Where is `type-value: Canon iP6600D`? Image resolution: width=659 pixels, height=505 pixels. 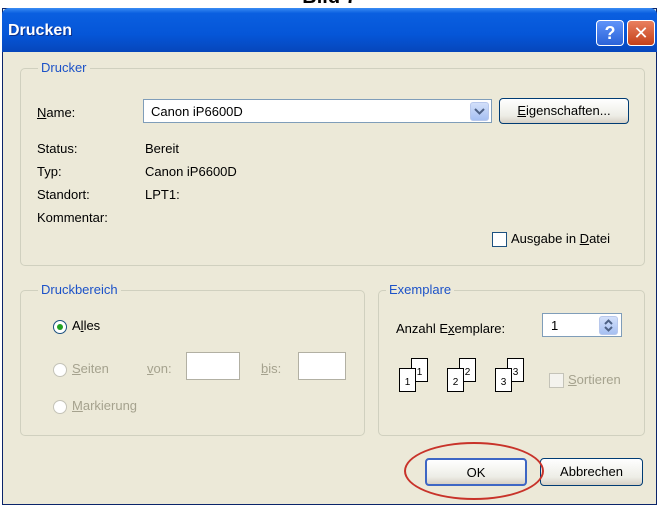 type-value: Canon iP6600D is located at coordinates (191, 171).